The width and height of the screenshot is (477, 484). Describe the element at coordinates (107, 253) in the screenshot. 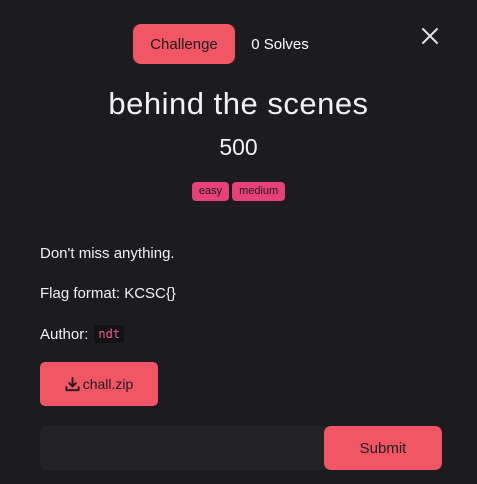

I see `description-line: Don't miss anything.` at that location.